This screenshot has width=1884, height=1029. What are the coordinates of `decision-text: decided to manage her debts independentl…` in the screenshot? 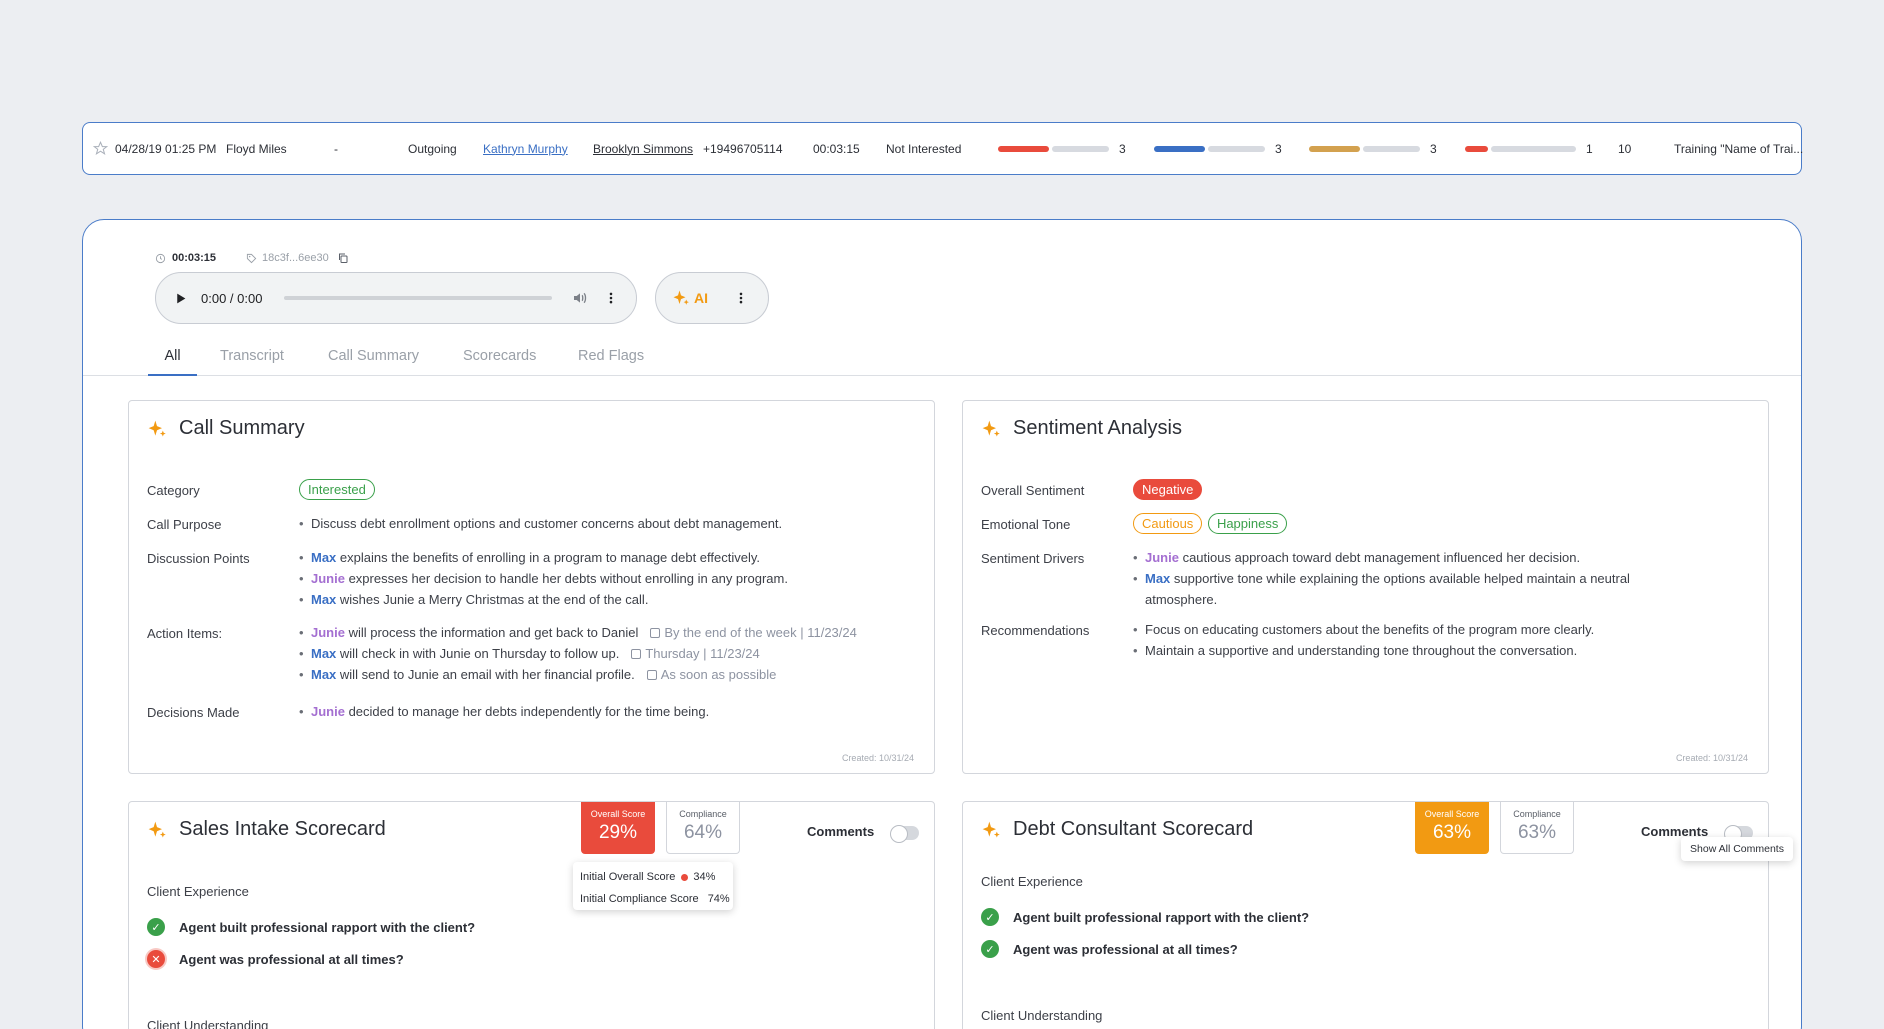 It's located at (527, 711).